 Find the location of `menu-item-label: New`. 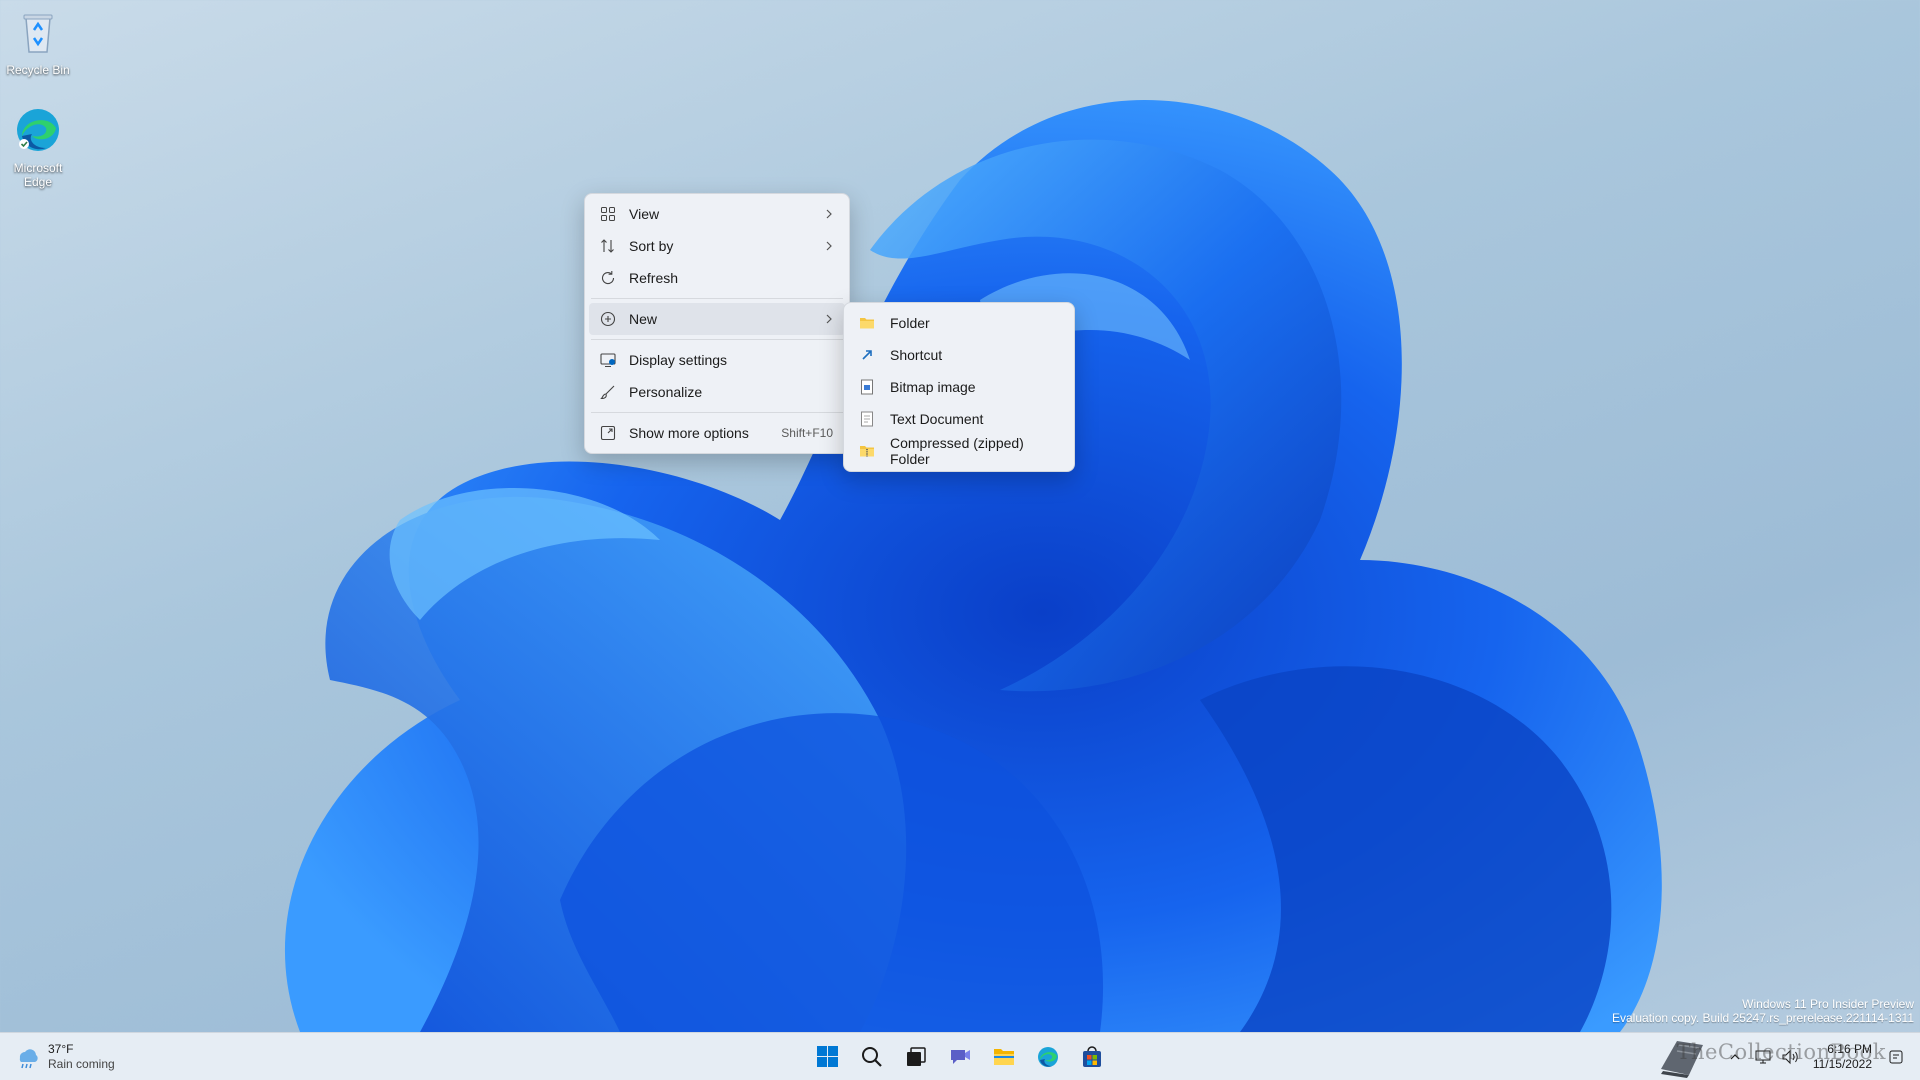

menu-item-label: New is located at coordinates (643, 319).